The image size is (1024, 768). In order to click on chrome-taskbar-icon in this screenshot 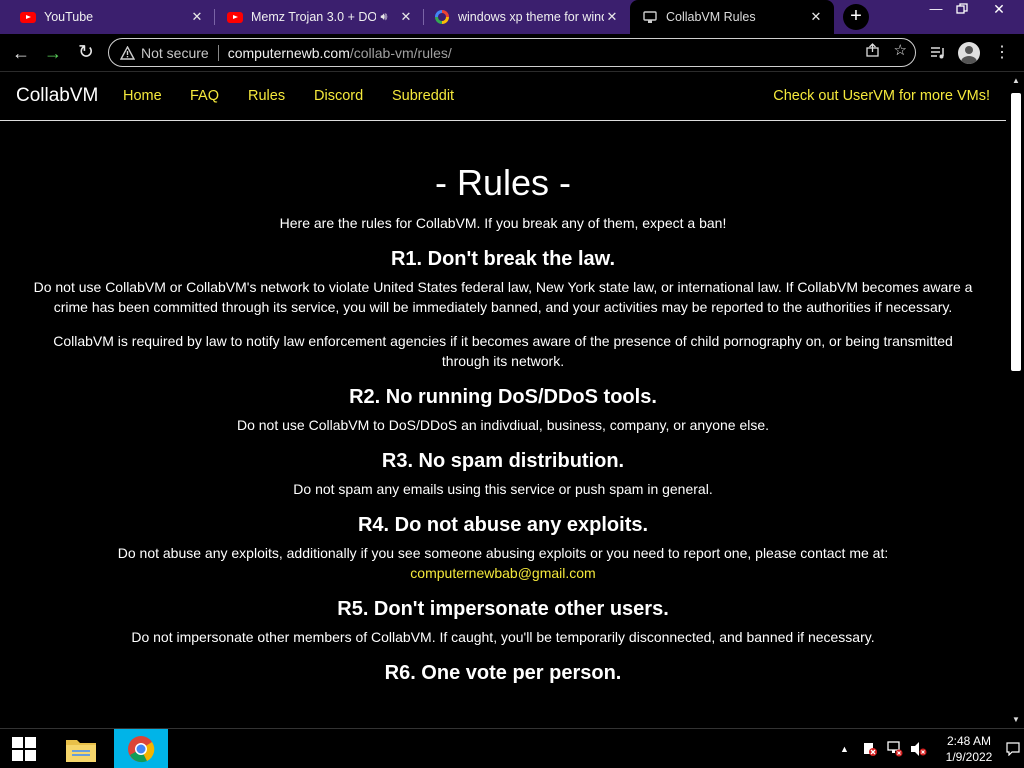, I will do `click(141, 748)`.